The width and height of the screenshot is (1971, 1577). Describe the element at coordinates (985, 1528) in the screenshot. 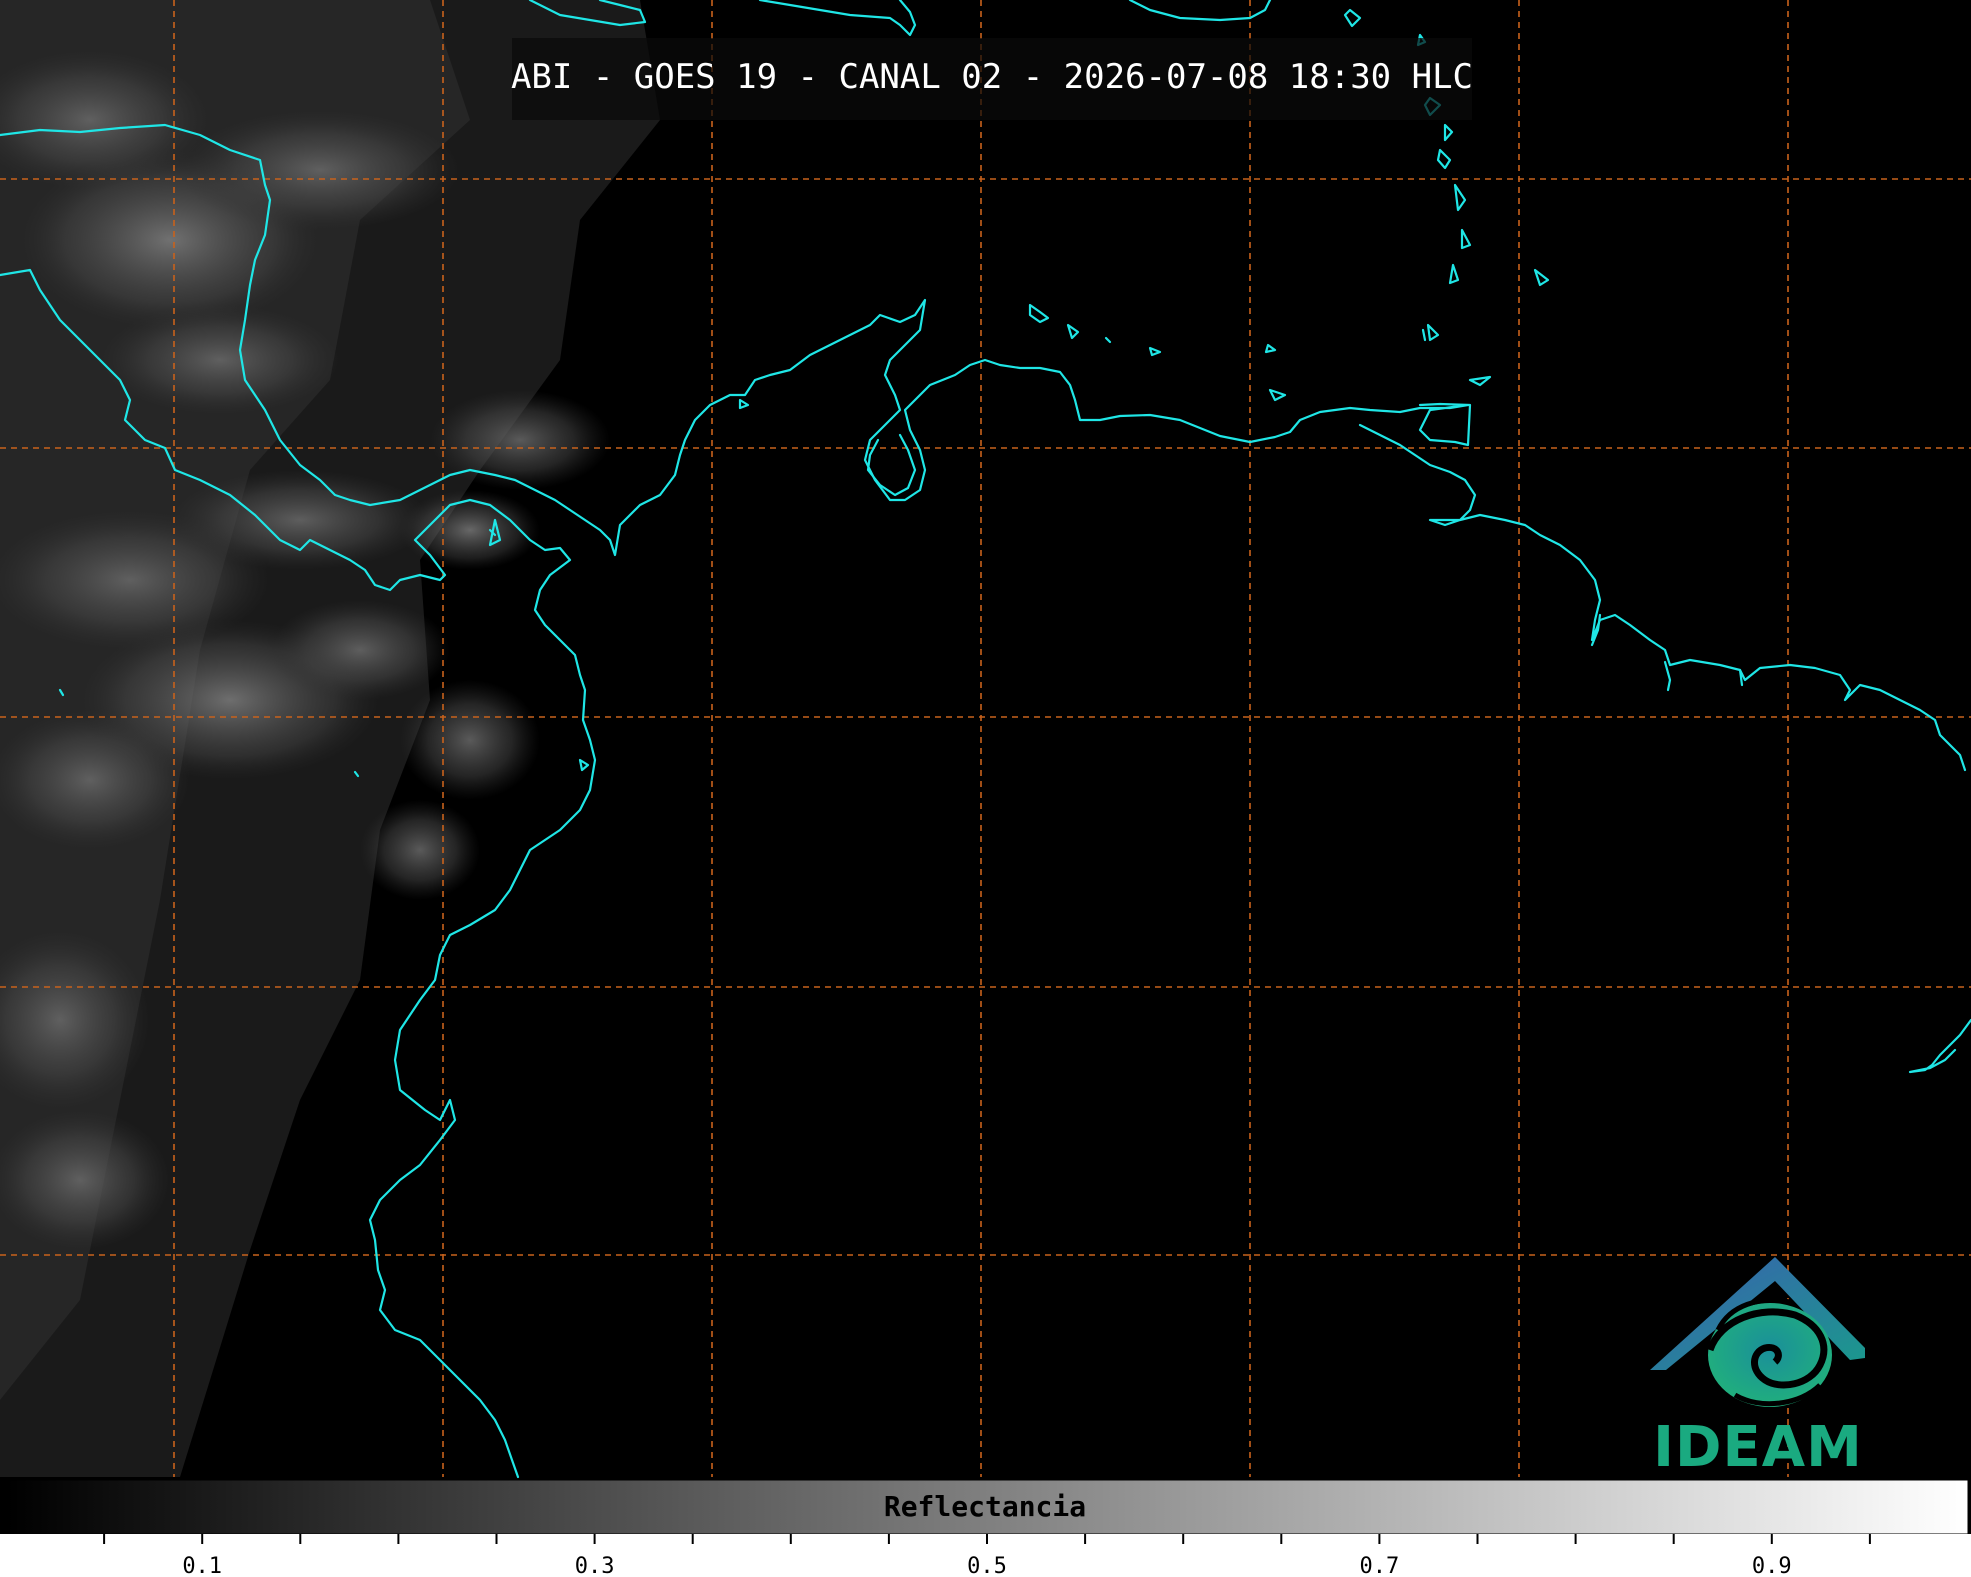

I see `colorbar: Reflectancia 0.1 0.3 0.5 0.7 0.9` at that location.